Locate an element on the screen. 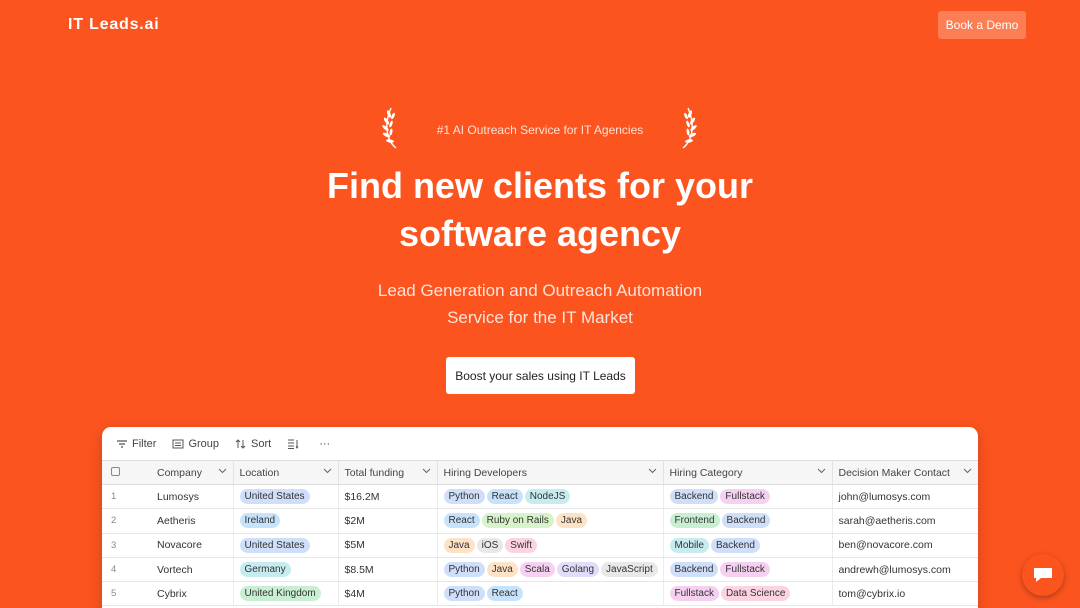 The image size is (1080, 608). row-height-icon is located at coordinates (293, 444).